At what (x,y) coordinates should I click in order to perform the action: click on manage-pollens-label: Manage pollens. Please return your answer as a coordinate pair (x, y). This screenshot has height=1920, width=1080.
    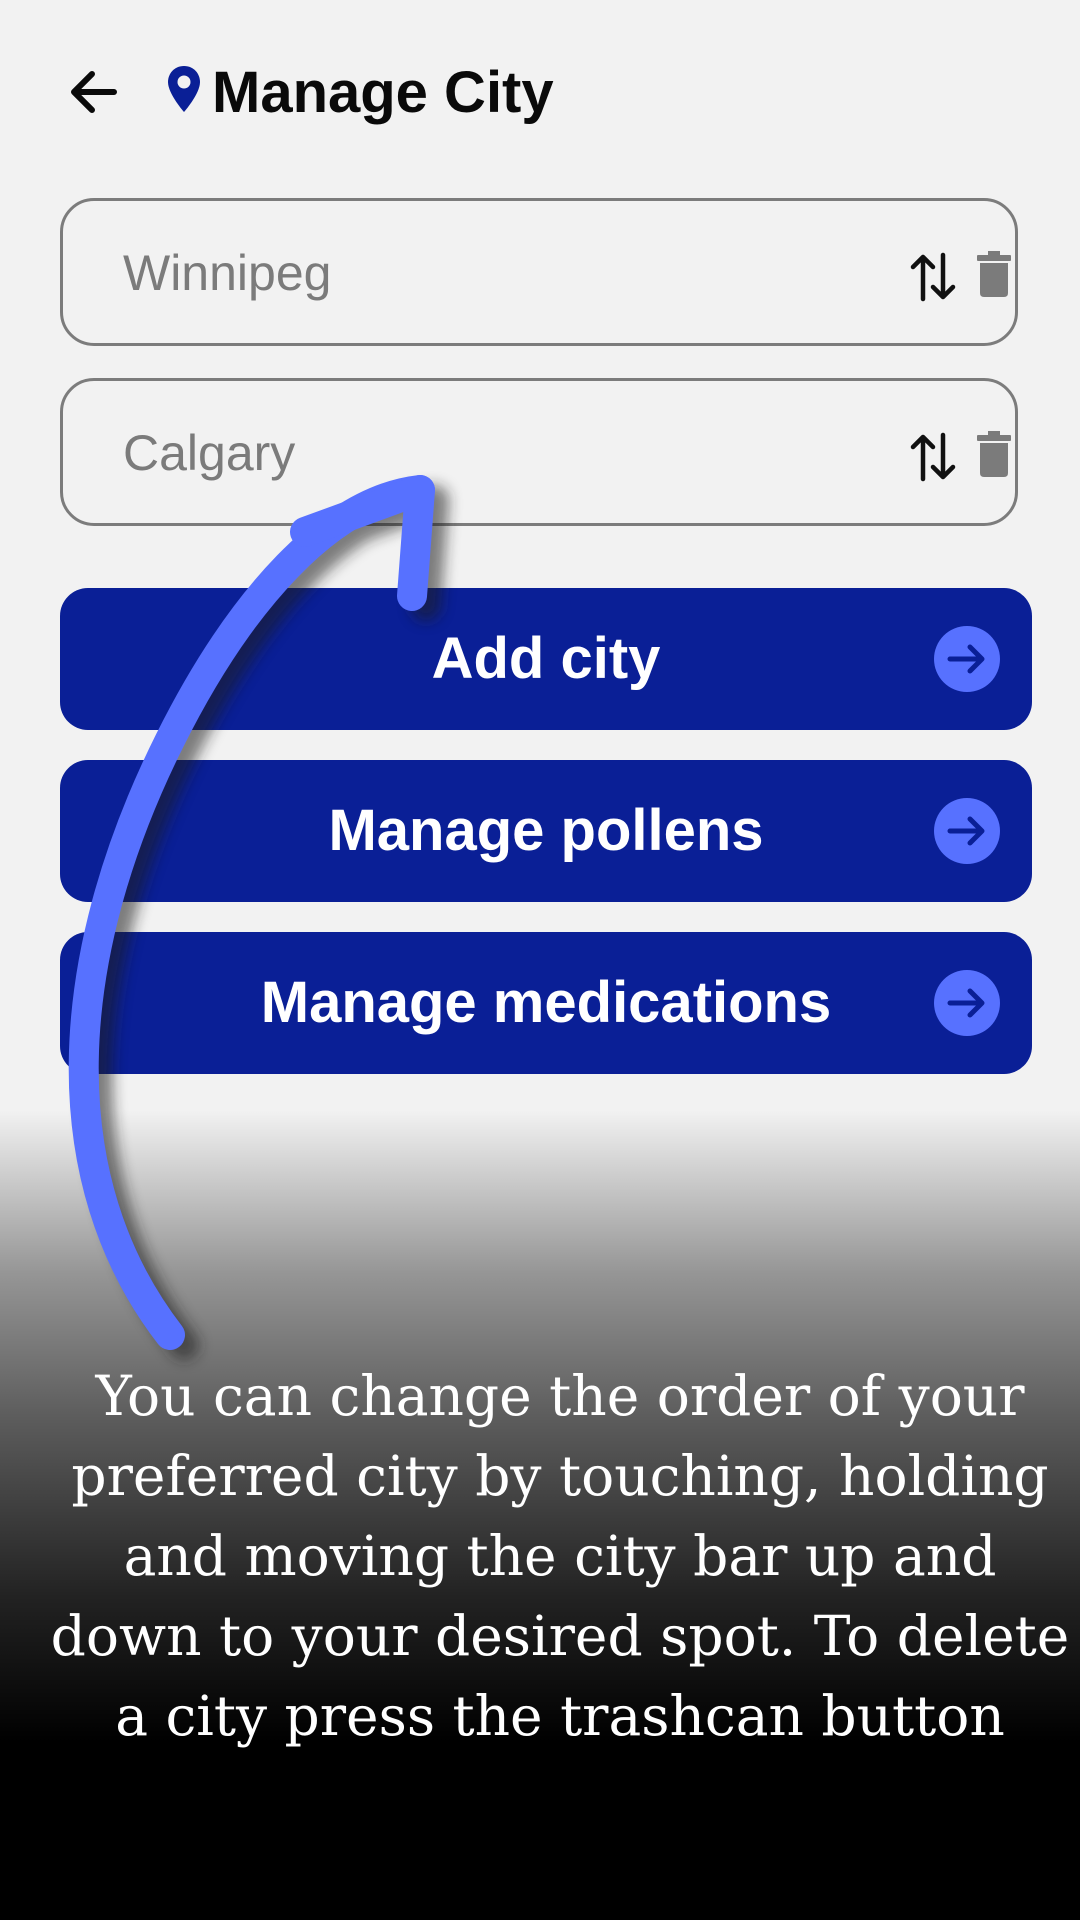
    Looking at the image, I should click on (546, 830).